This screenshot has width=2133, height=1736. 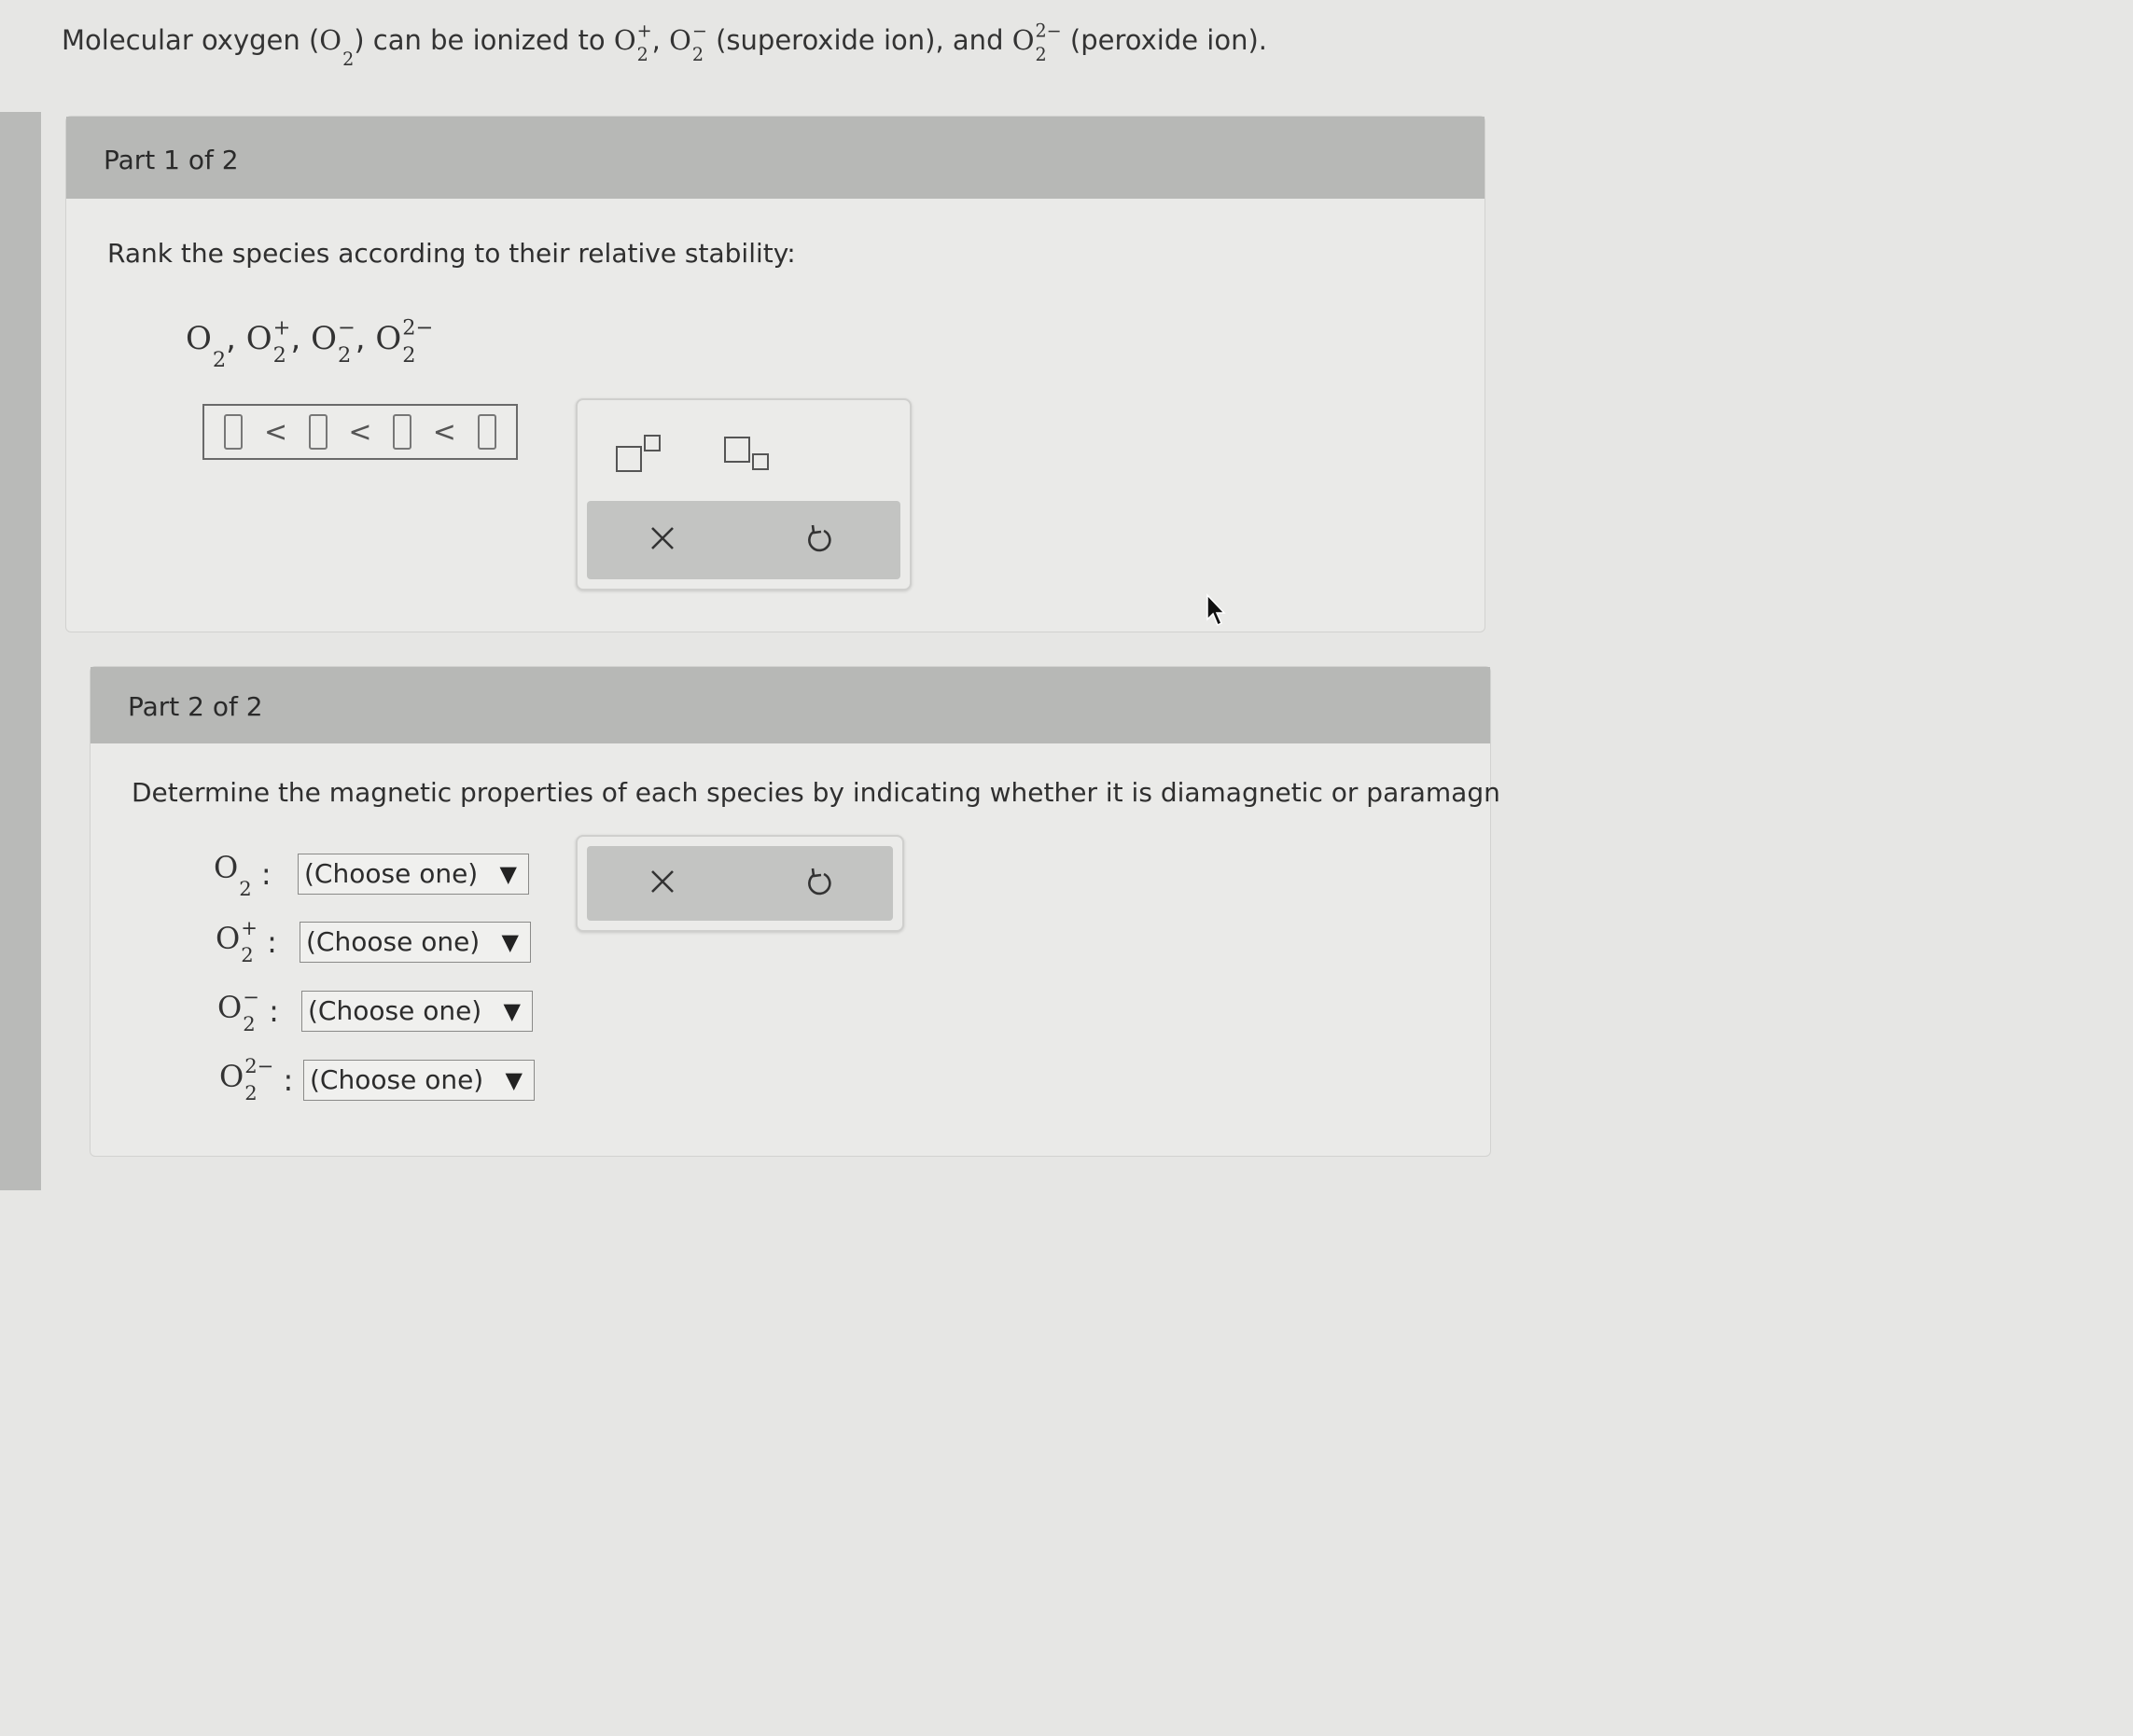 What do you see at coordinates (484, 40) in the screenshot?
I see `intro-text-2: ) can be ionized to` at bounding box center [484, 40].